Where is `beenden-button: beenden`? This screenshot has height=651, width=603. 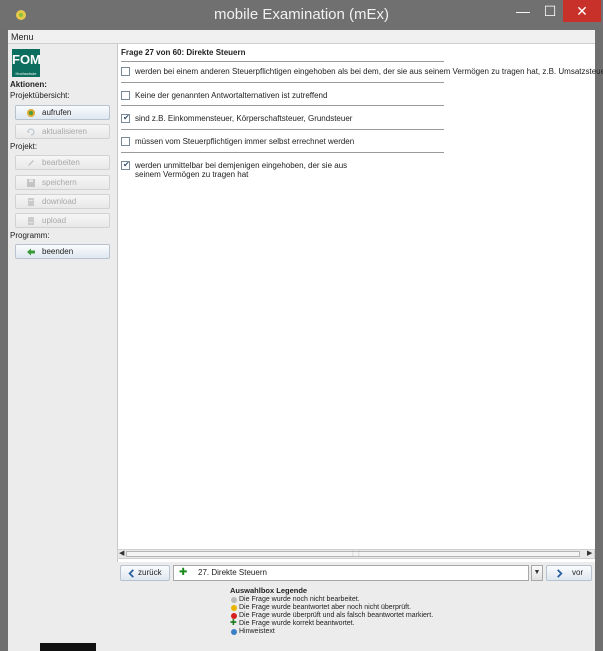
beenden-button: beenden is located at coordinates (62, 251).